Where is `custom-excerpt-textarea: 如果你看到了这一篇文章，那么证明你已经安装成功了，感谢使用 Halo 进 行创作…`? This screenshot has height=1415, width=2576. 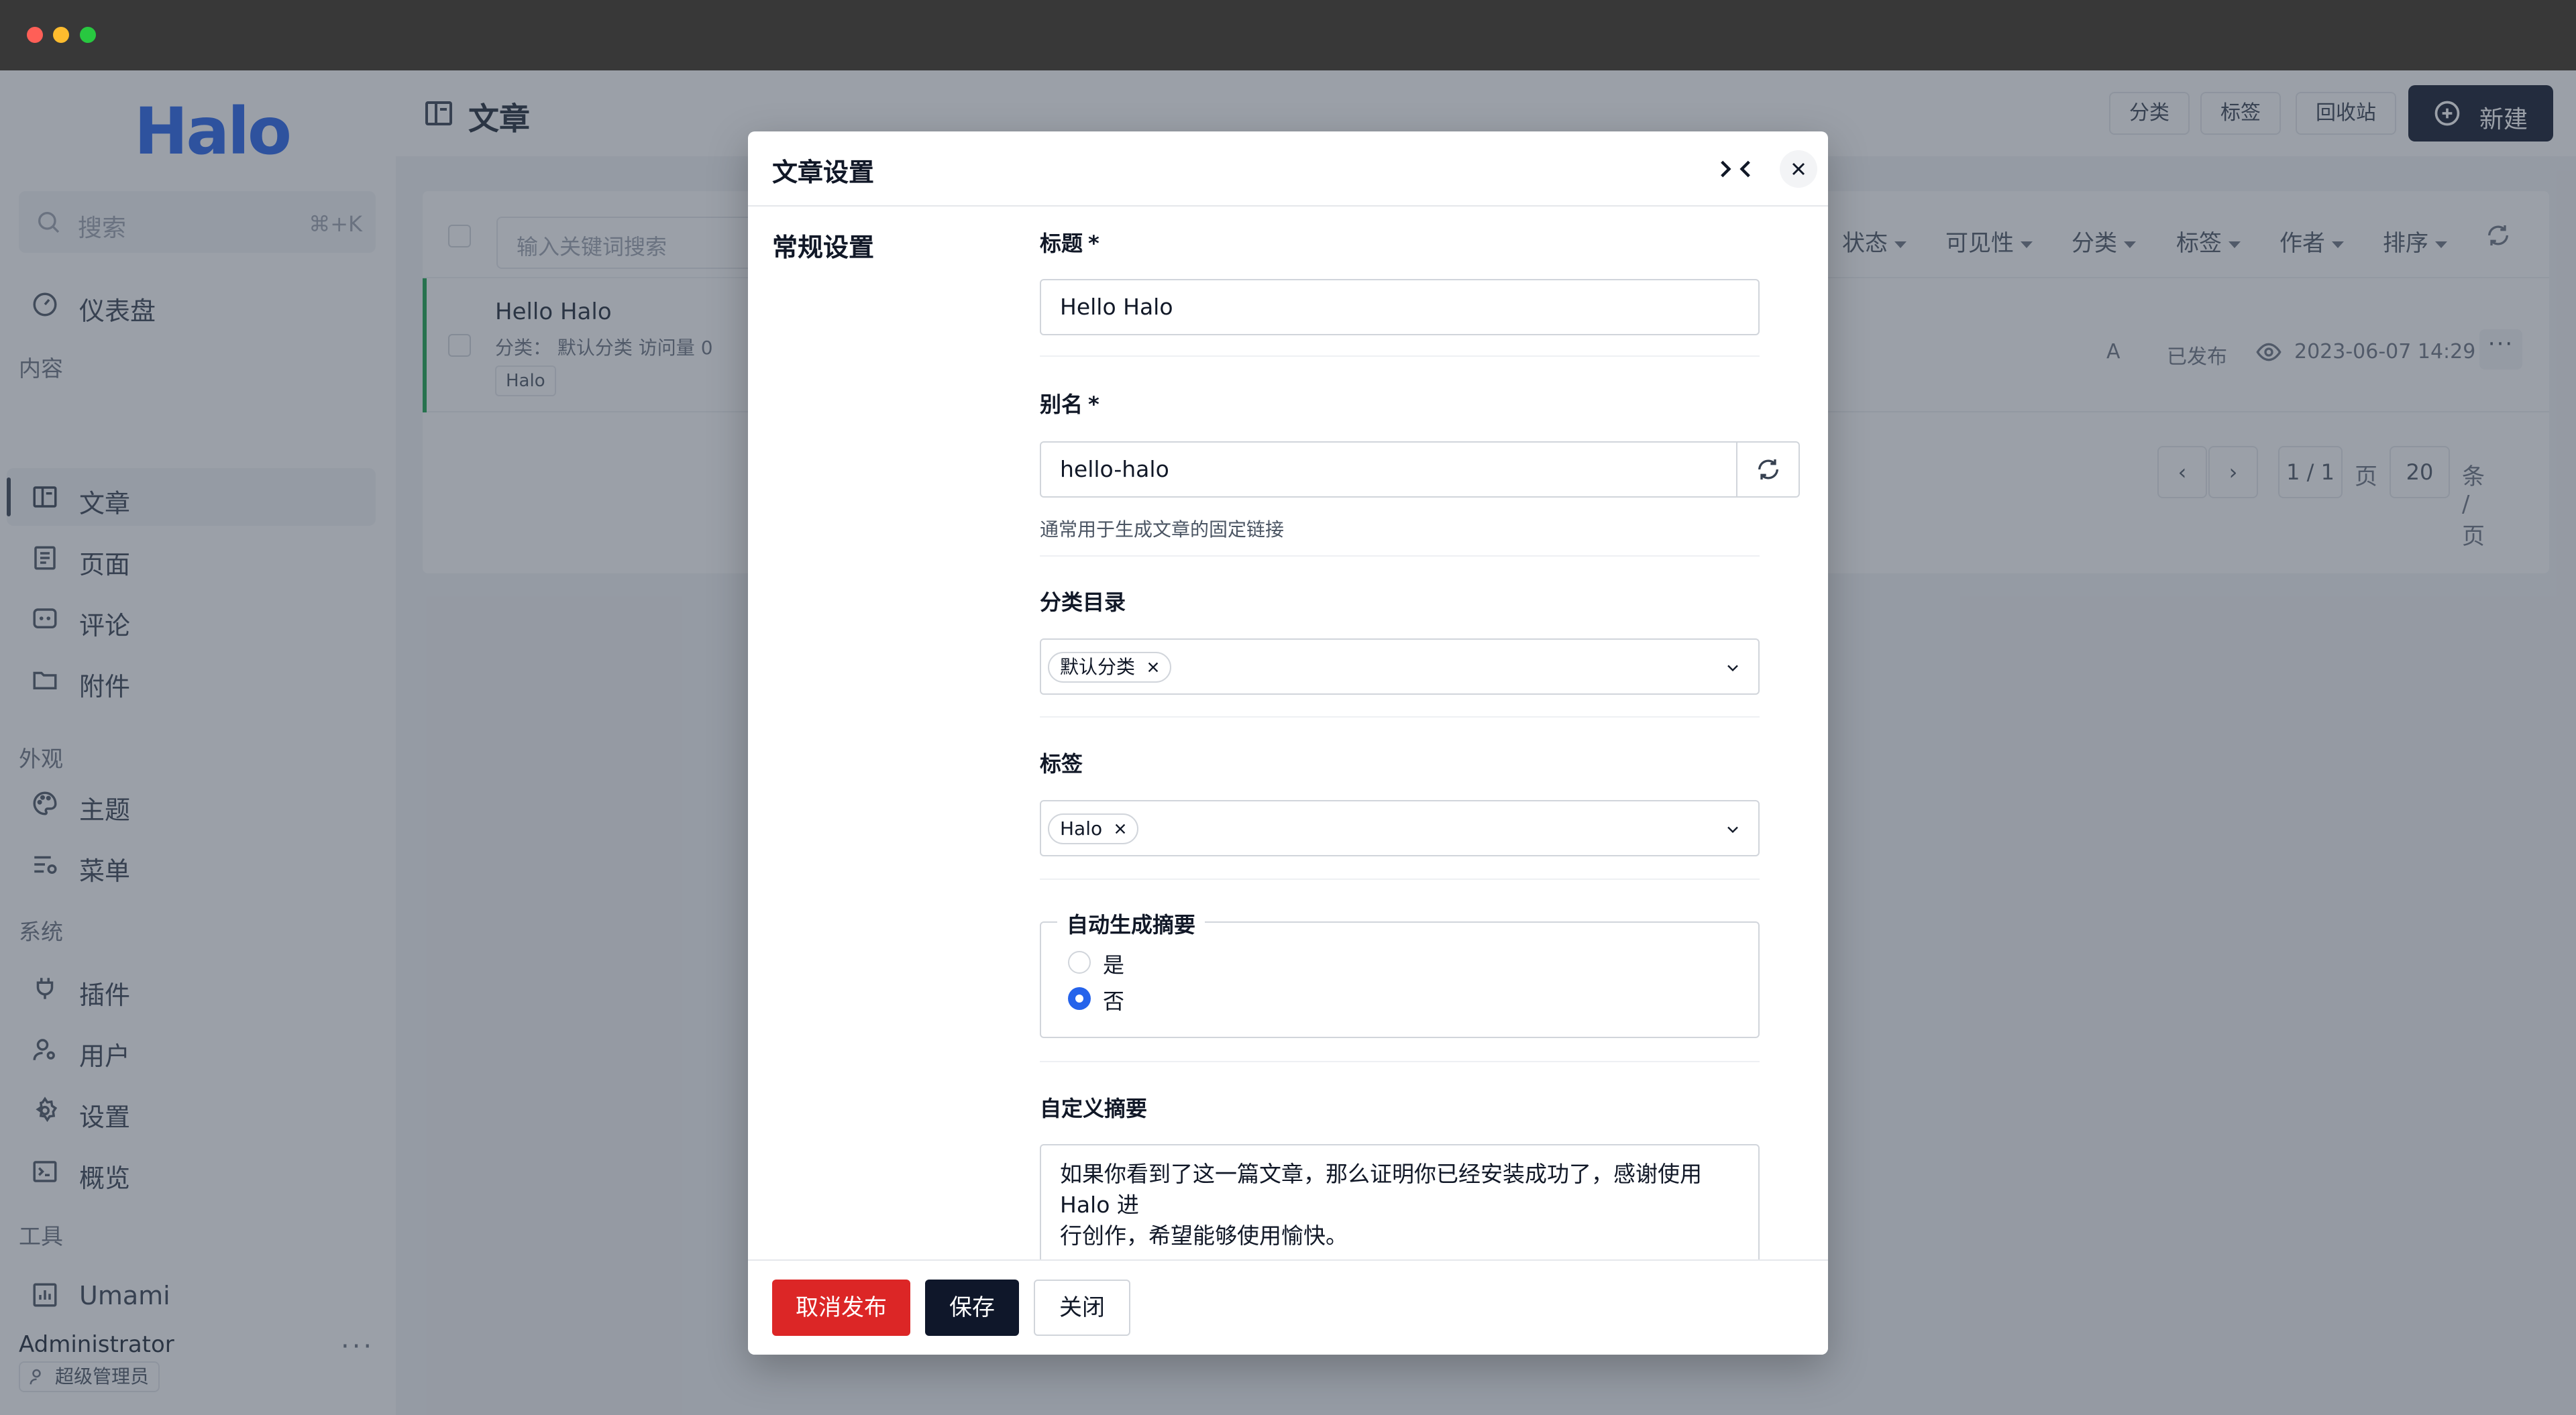 custom-excerpt-textarea: 如果你看到了这一篇文章，那么证明你已经安装成功了，感谢使用 Halo 进 行创作… is located at coordinates (1400, 1201).